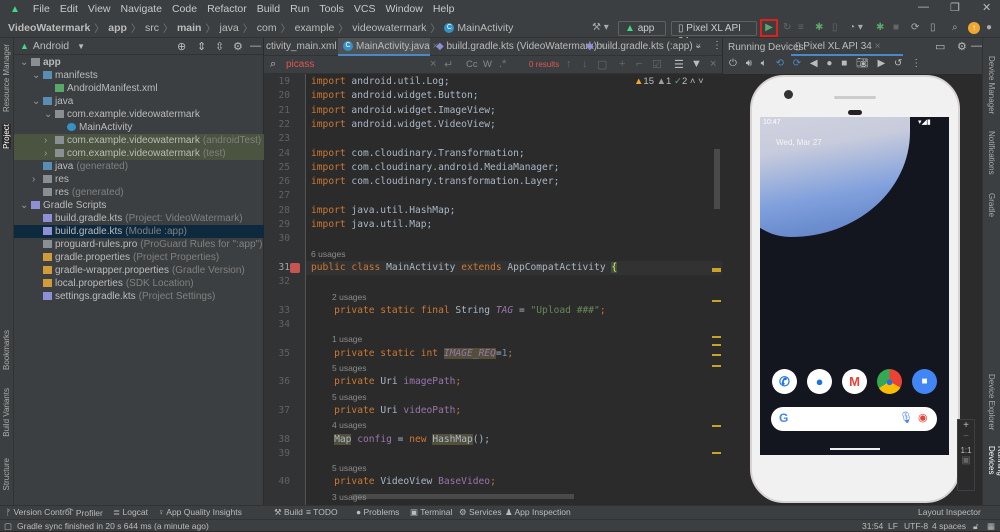 Image resolution: width=1000 pixels, height=532 pixels. What do you see at coordinates (347, 339) in the screenshot?
I see `usage-count: 1 usage` at bounding box center [347, 339].